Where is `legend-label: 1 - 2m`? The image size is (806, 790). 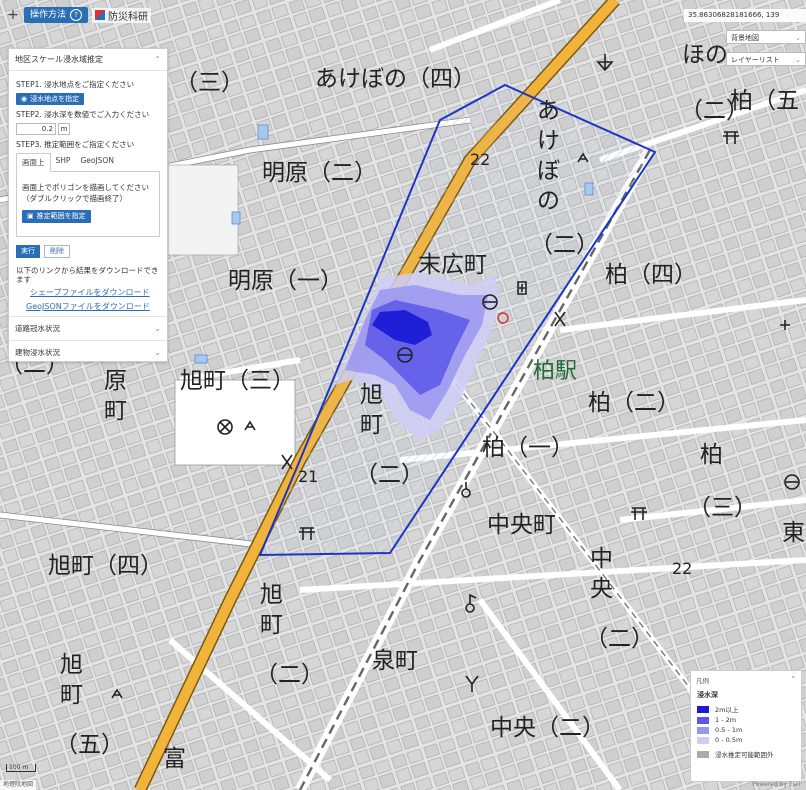 legend-label: 1 - 2m is located at coordinates (726, 720).